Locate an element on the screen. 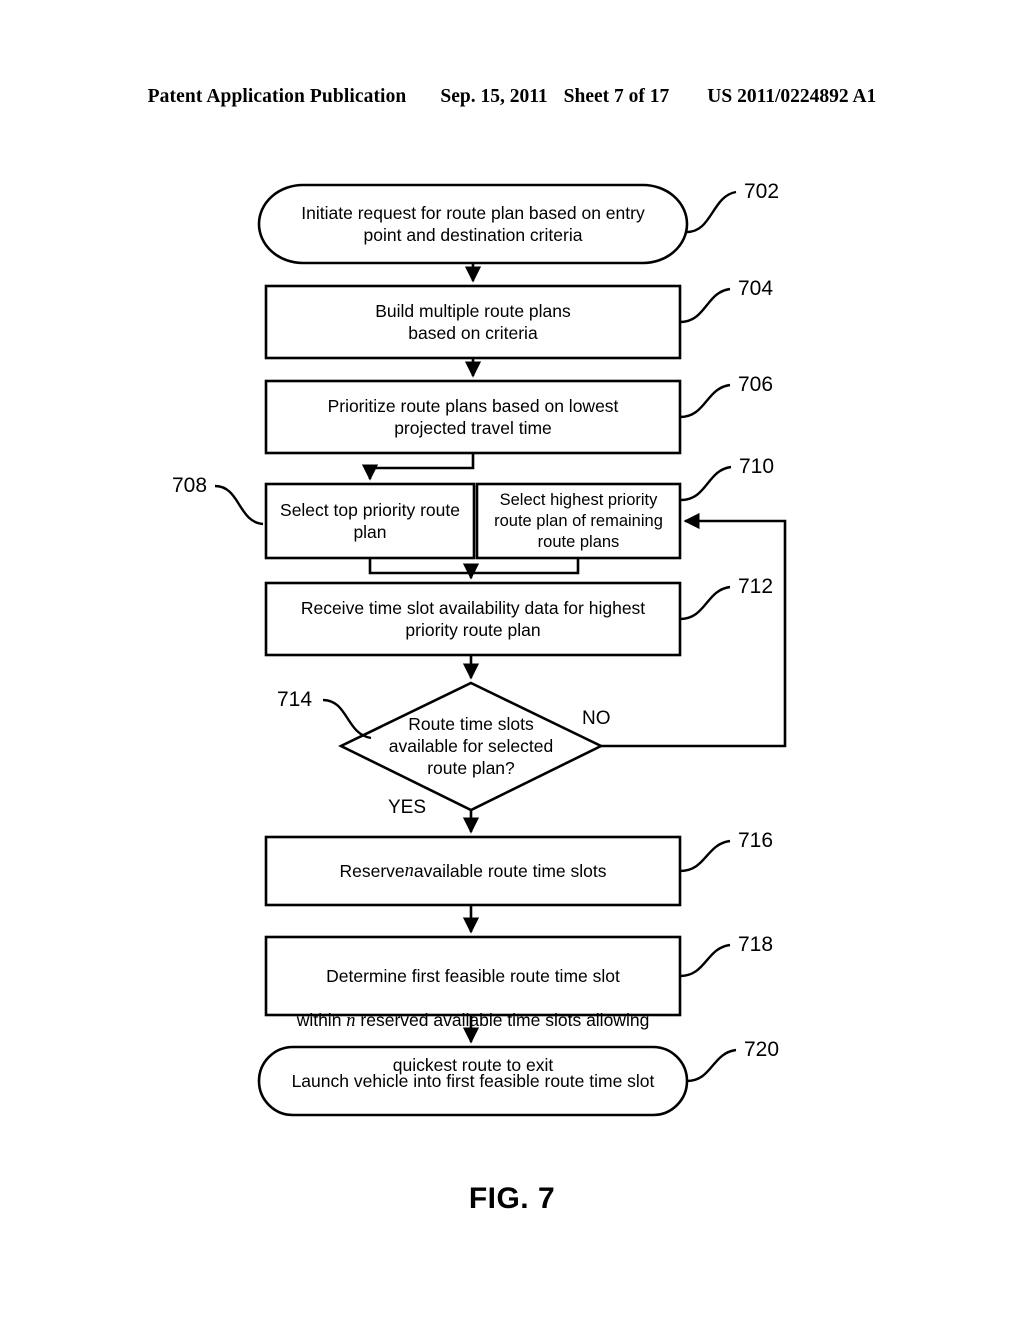 The width and height of the screenshot is (1024, 1320). node-716-text-after: available route time slots is located at coordinates (510, 871).